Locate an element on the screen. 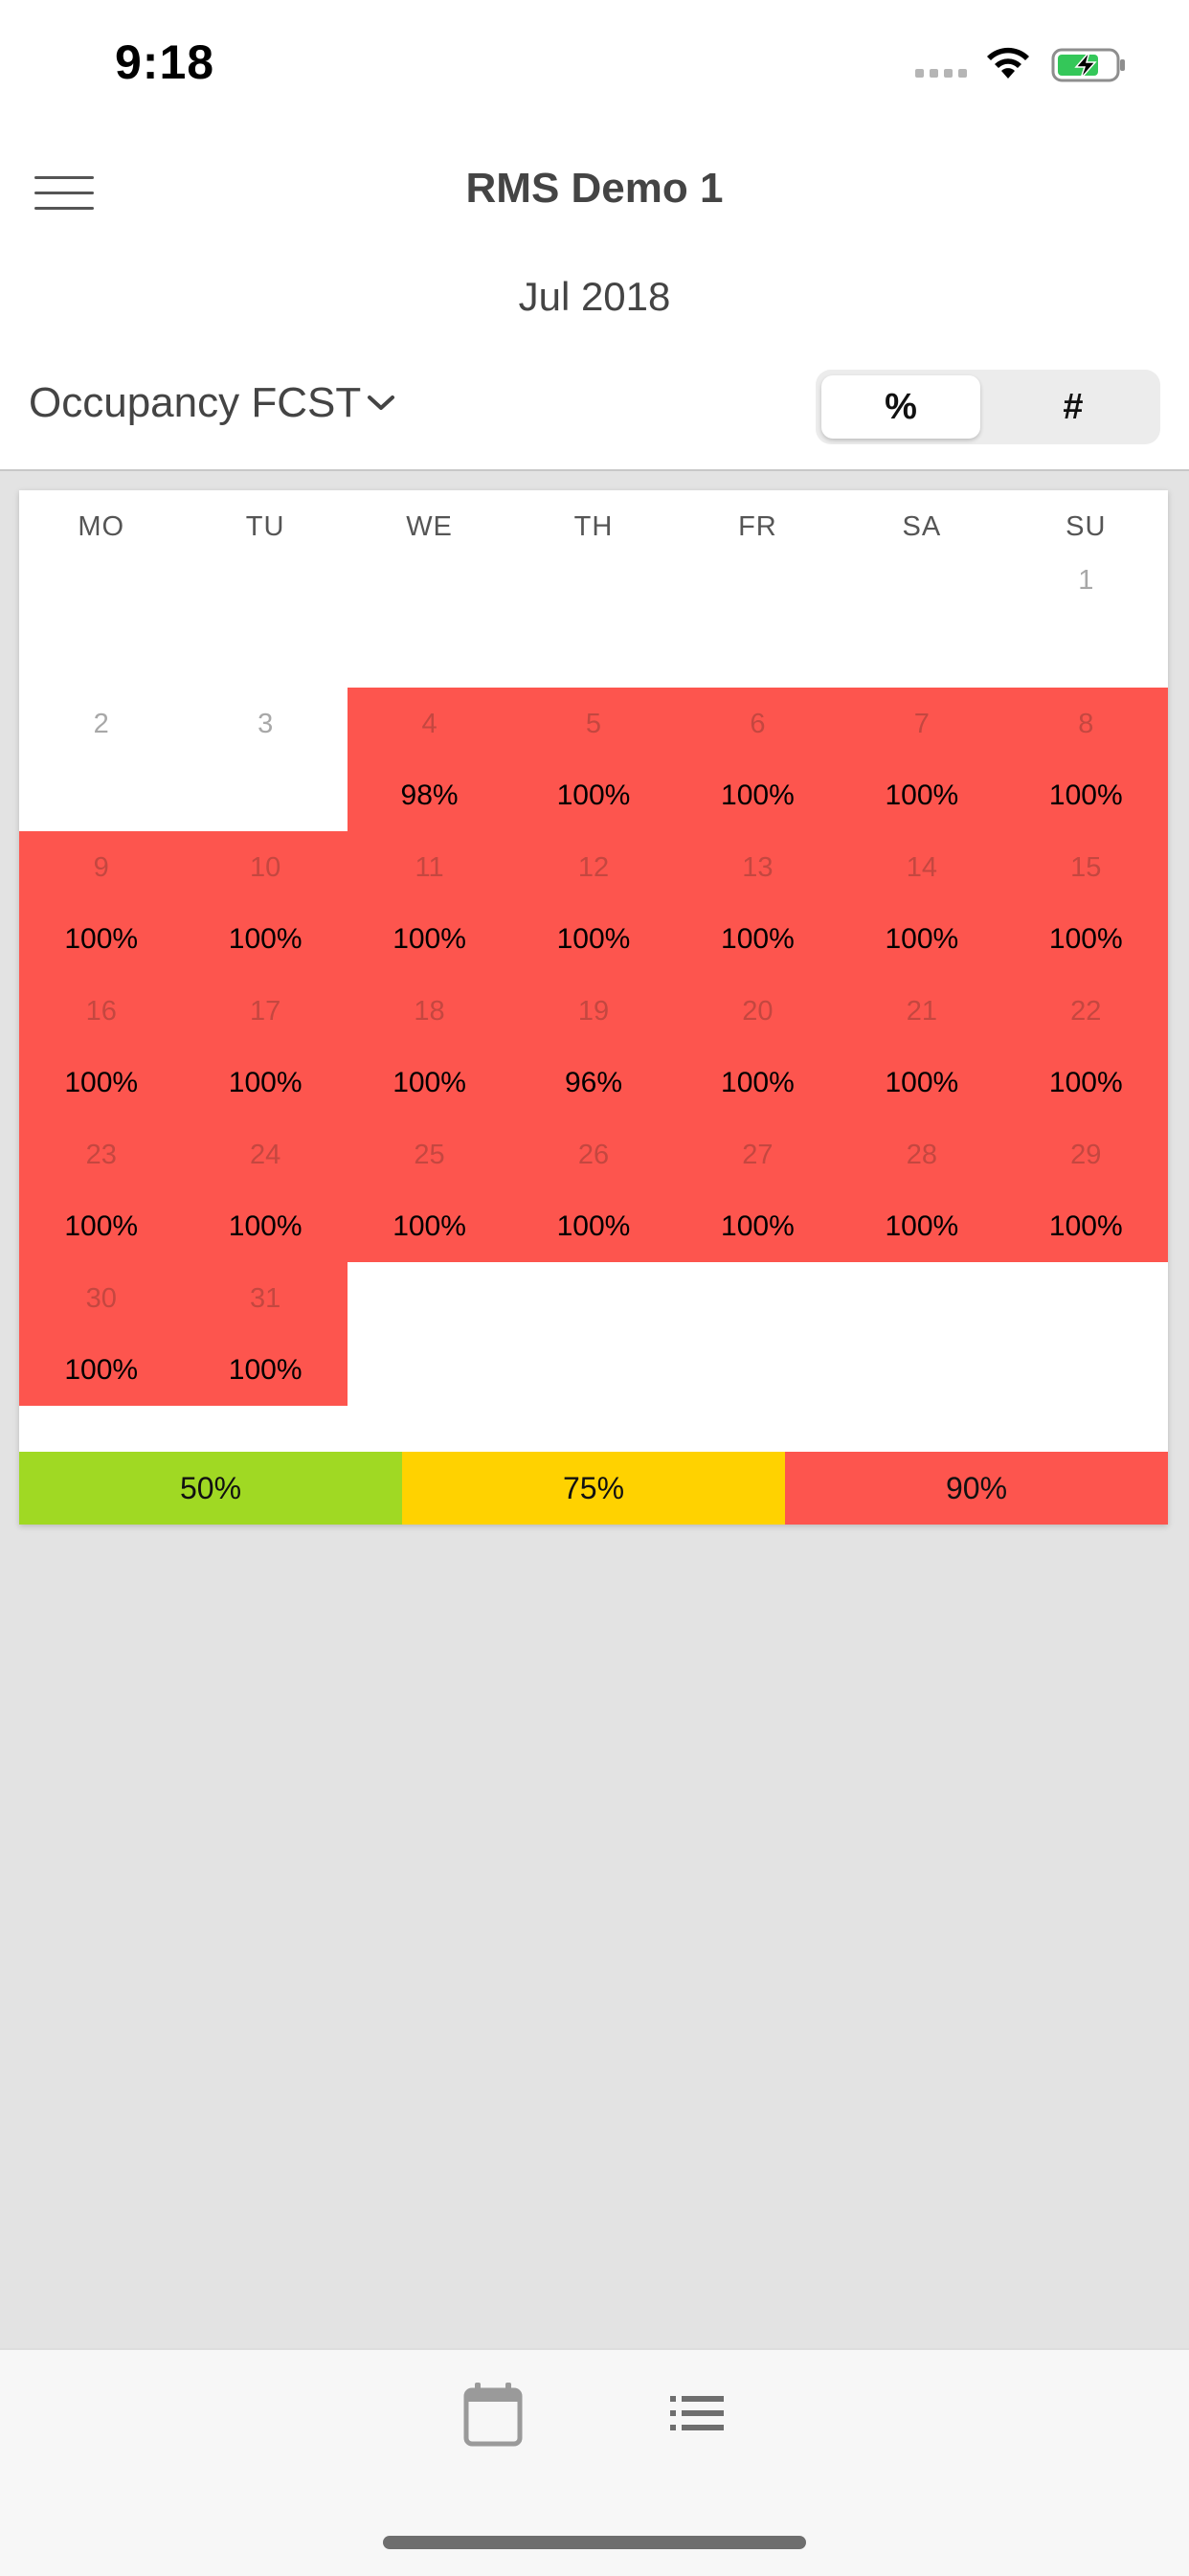 The width and height of the screenshot is (1189, 2576). header-divider is located at coordinates (594, 470).